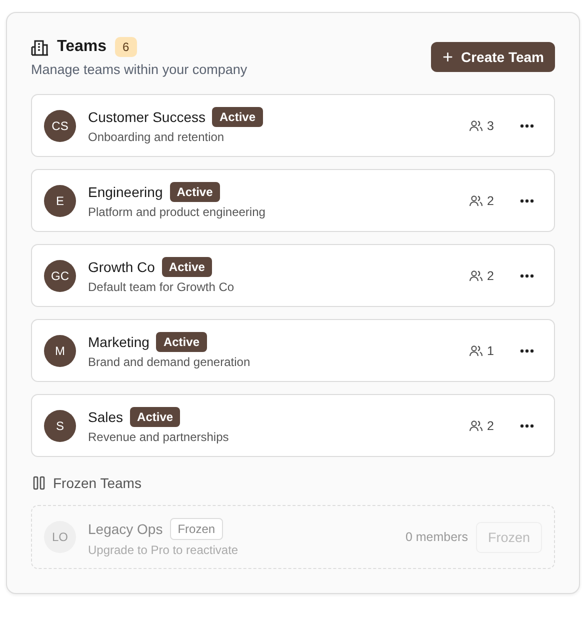 The image size is (584, 617). Describe the element at coordinates (493, 57) in the screenshot. I see `create-team-button: + Create Team` at that location.